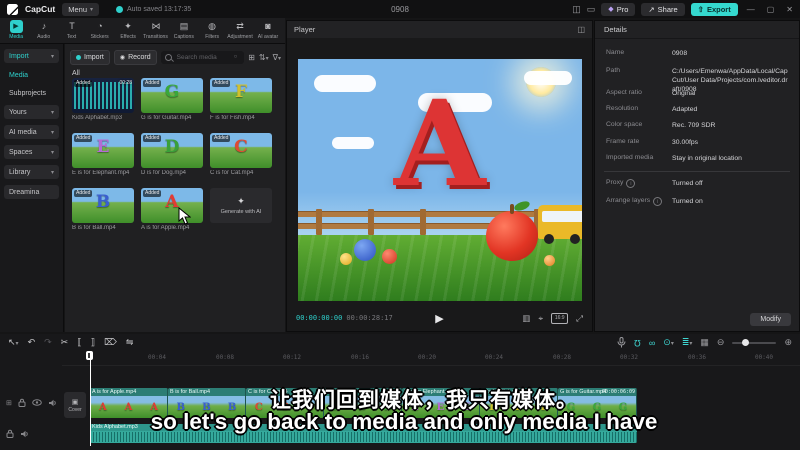 This screenshot has width=800, height=450. I want to click on media-item-c-cat: Added C C is for Cat.mp4, so click(241, 154).